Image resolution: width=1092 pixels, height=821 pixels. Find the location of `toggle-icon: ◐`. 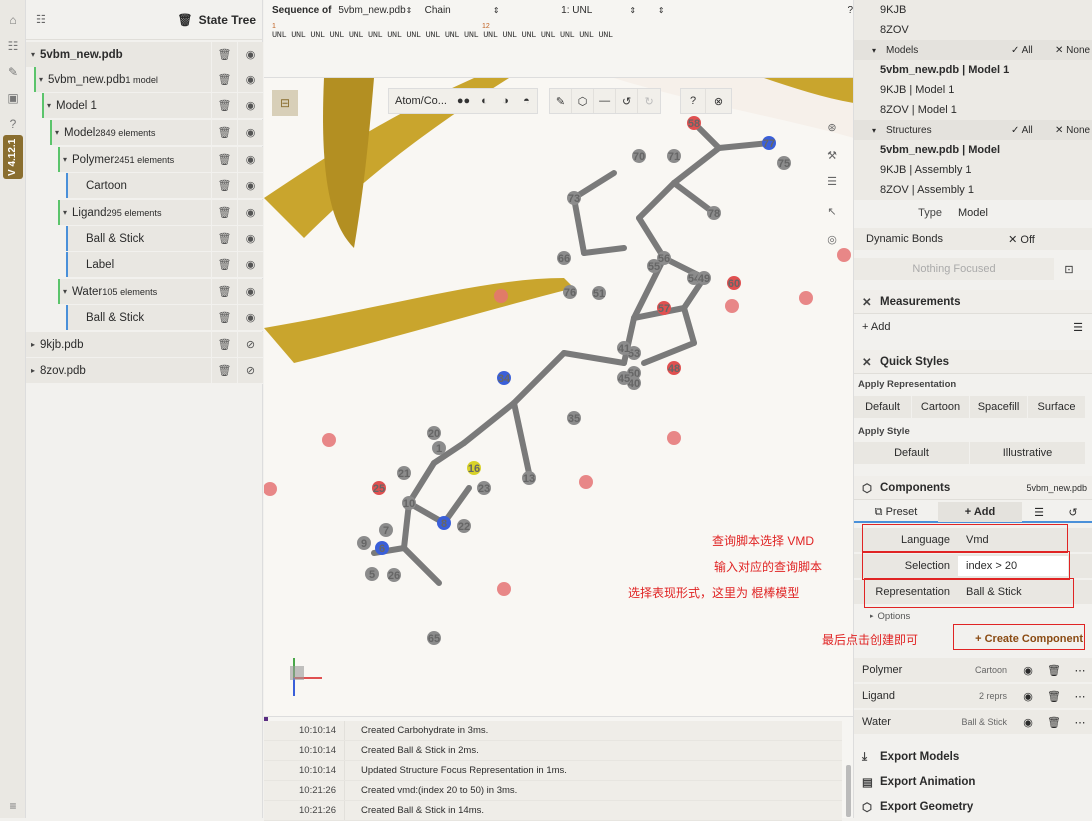

toggle-icon: ◐ is located at coordinates (484, 101).